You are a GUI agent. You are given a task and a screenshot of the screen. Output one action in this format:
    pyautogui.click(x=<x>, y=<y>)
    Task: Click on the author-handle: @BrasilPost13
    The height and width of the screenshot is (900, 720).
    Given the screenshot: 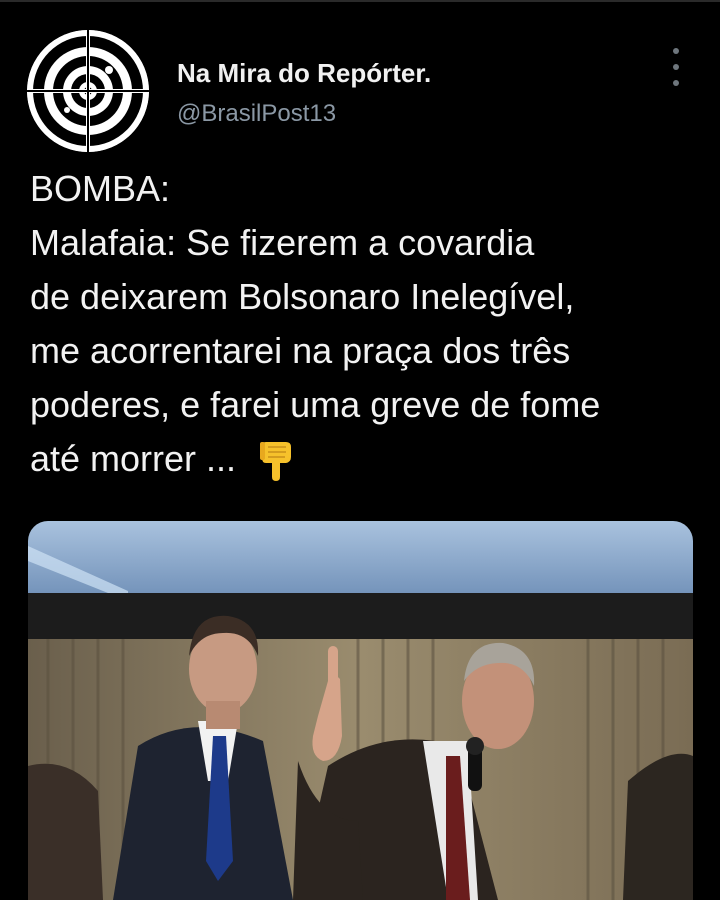 What is the action you would take?
    pyautogui.click(x=256, y=114)
    